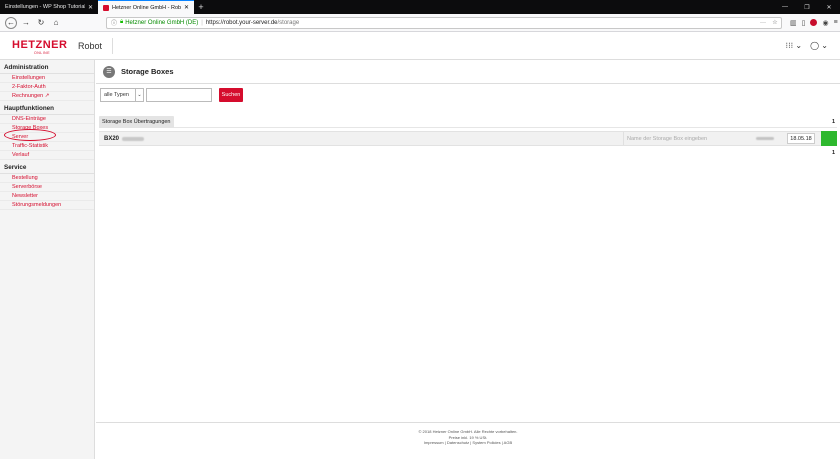  I want to click on home-button: ⌂, so click(56, 23).